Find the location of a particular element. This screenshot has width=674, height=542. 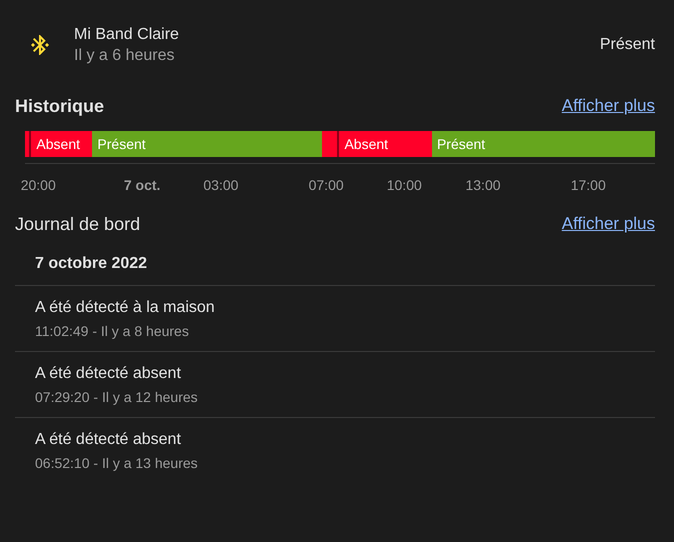

axis-label: 13:00 is located at coordinates (483, 185).